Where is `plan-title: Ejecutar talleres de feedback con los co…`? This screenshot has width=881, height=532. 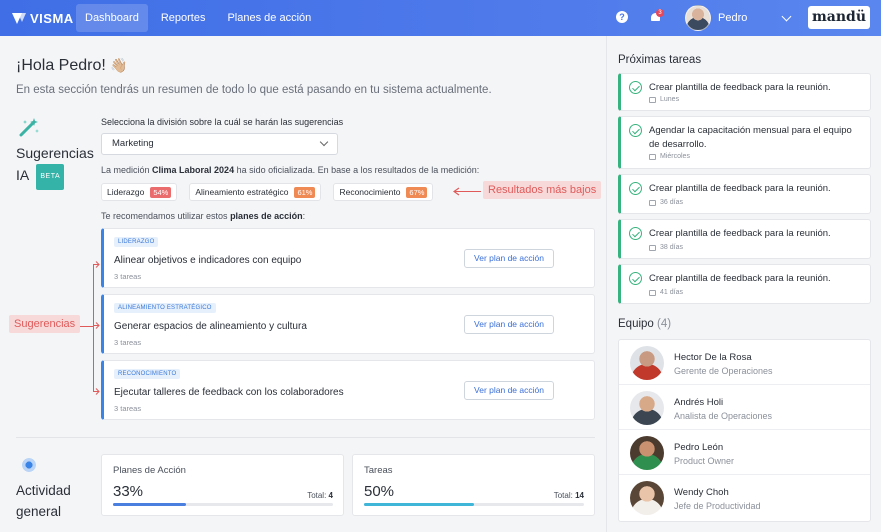
plan-title: Ejecutar talleres de feedback con los co… is located at coordinates (229, 392).